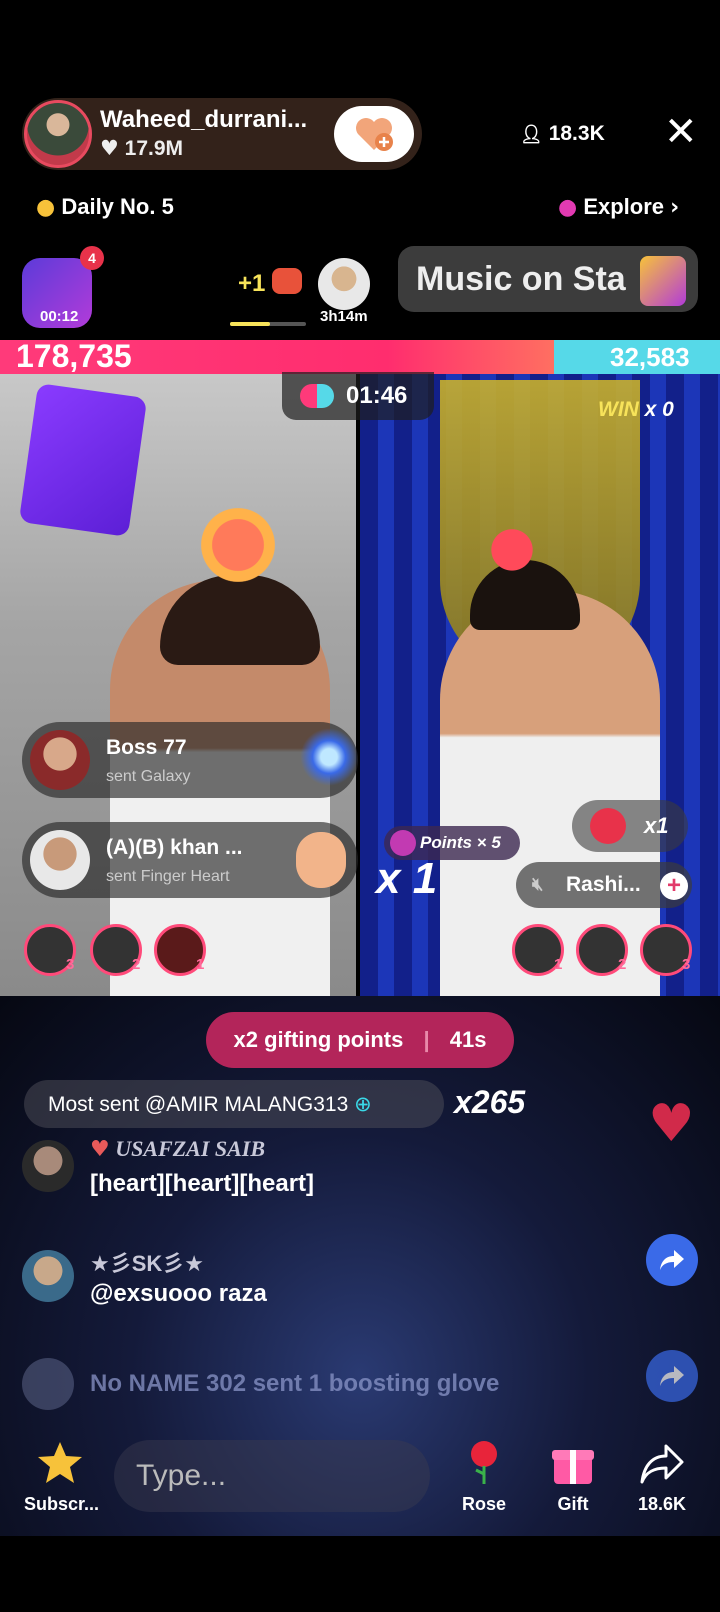 This screenshot has height=1612, width=720. I want to click on system-message: No NAME 302 sent 1 boosting glove, so click(295, 1383).